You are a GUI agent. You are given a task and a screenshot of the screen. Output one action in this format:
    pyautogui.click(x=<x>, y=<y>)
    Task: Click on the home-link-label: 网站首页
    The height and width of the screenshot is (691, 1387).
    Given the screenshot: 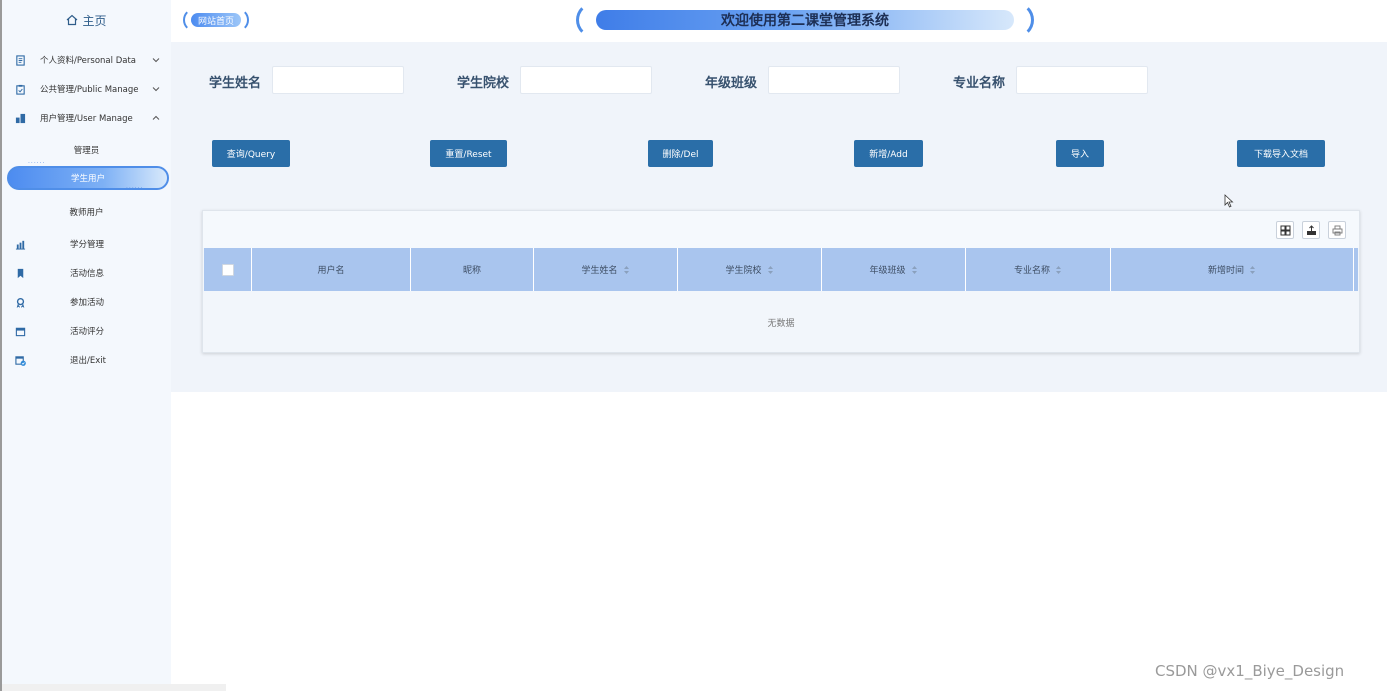 What is the action you would take?
    pyautogui.click(x=216, y=20)
    